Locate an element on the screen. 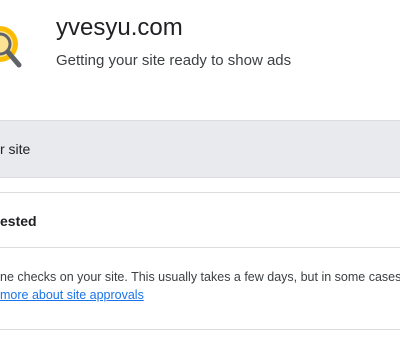  divider is located at coordinates (200, 329).